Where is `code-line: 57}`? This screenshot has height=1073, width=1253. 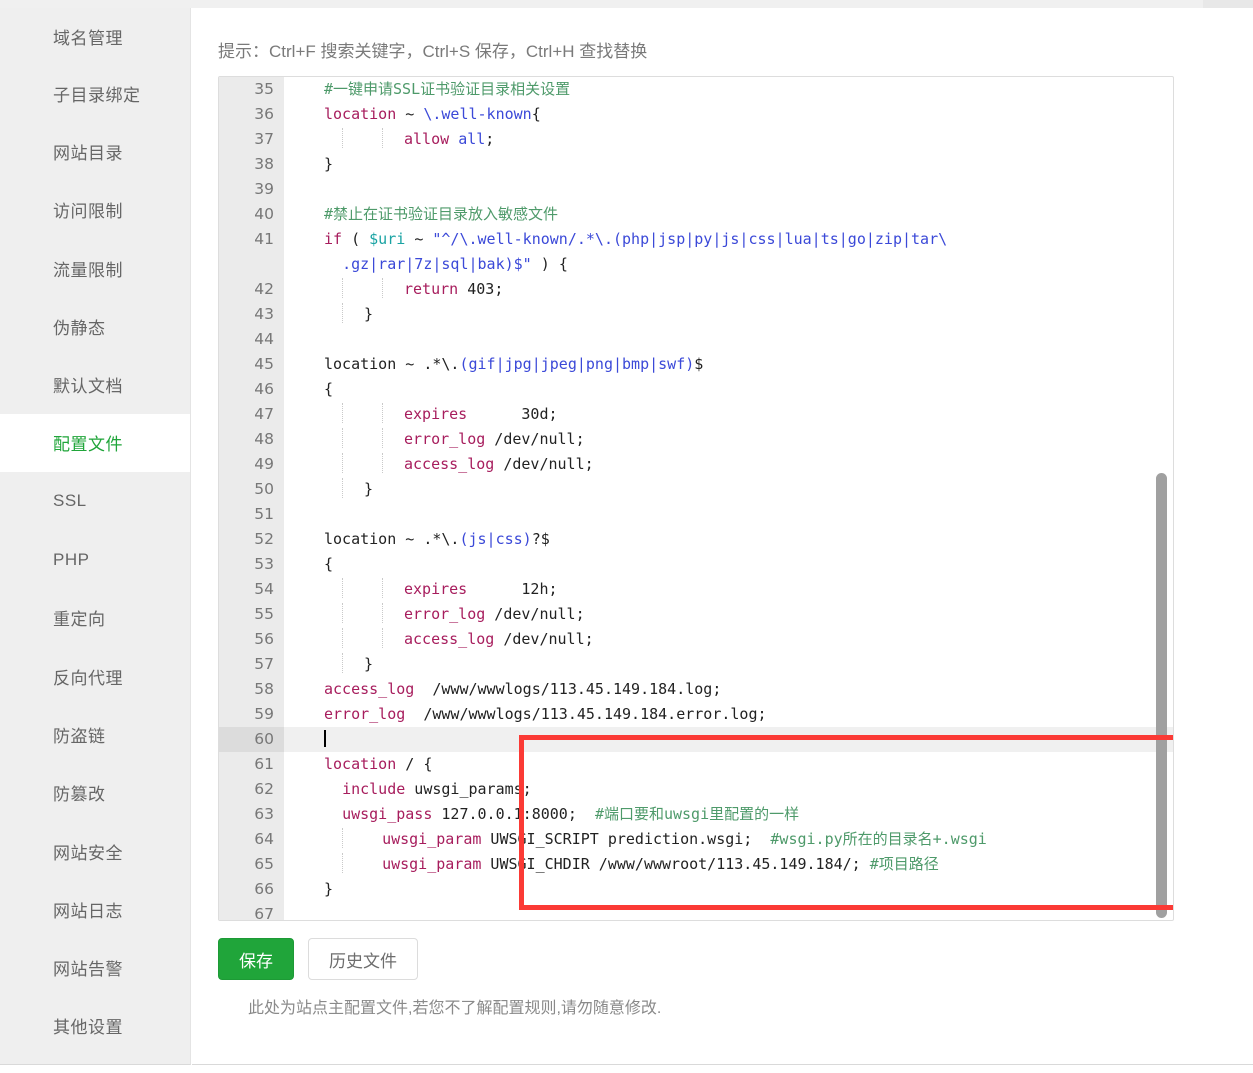
code-line: 57} is located at coordinates (696, 664).